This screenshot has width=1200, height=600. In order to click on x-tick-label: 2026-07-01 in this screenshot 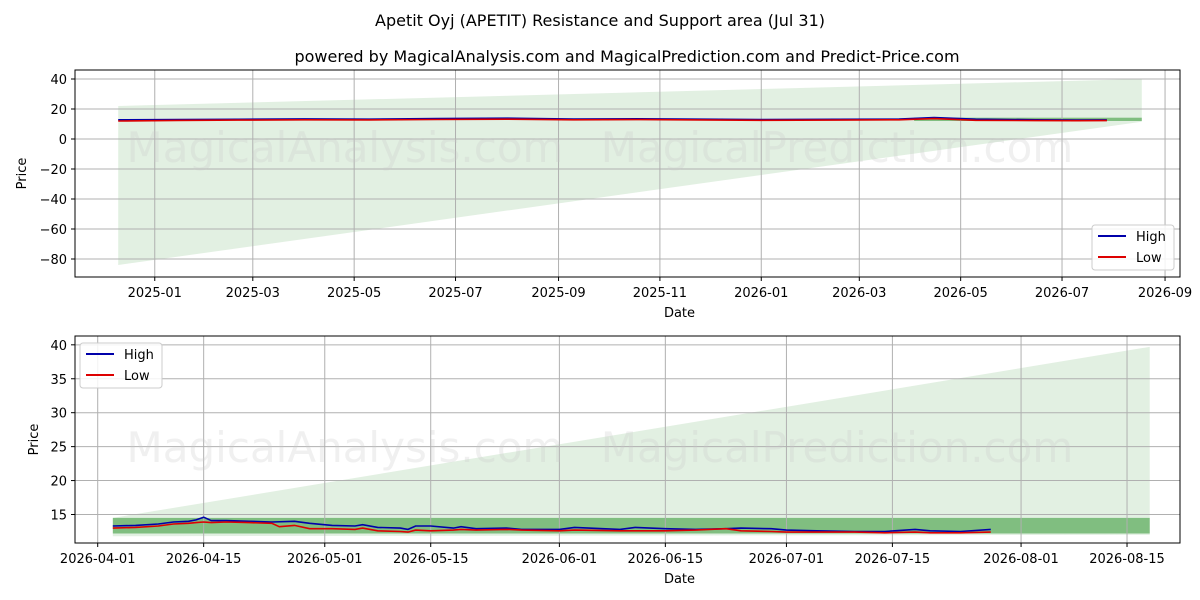, I will do `click(787, 559)`.